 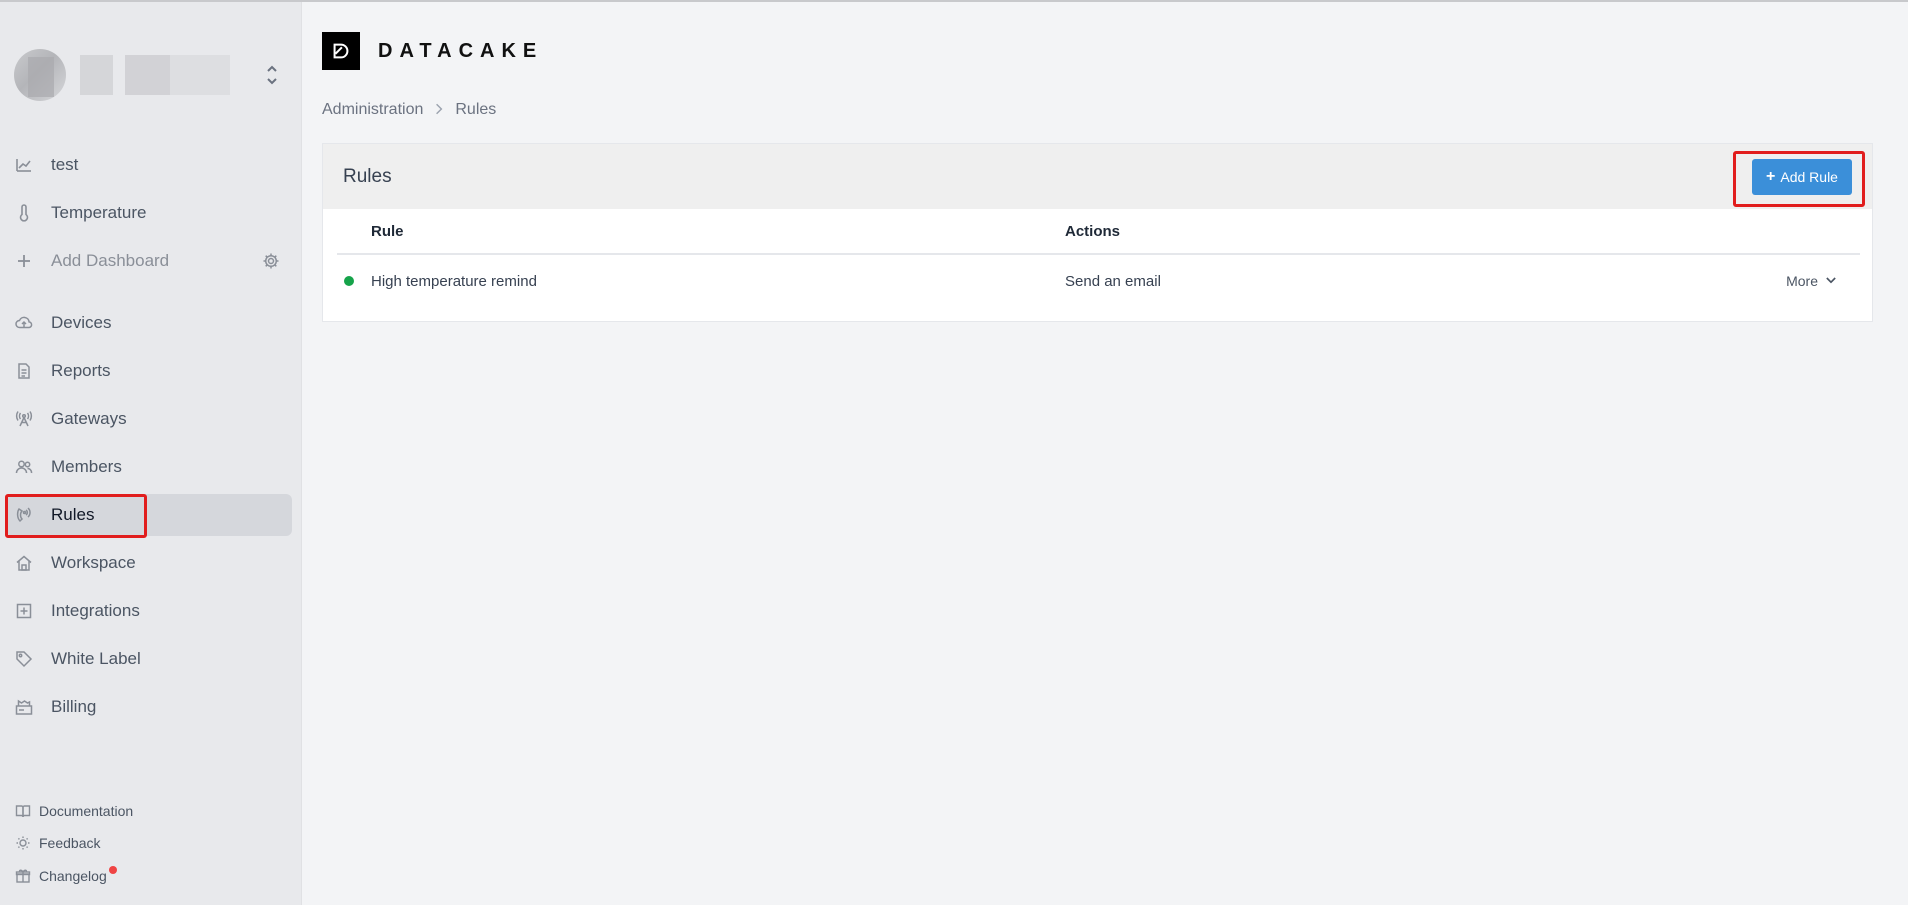 I want to click on plus-square-icon, so click(x=24, y=611).